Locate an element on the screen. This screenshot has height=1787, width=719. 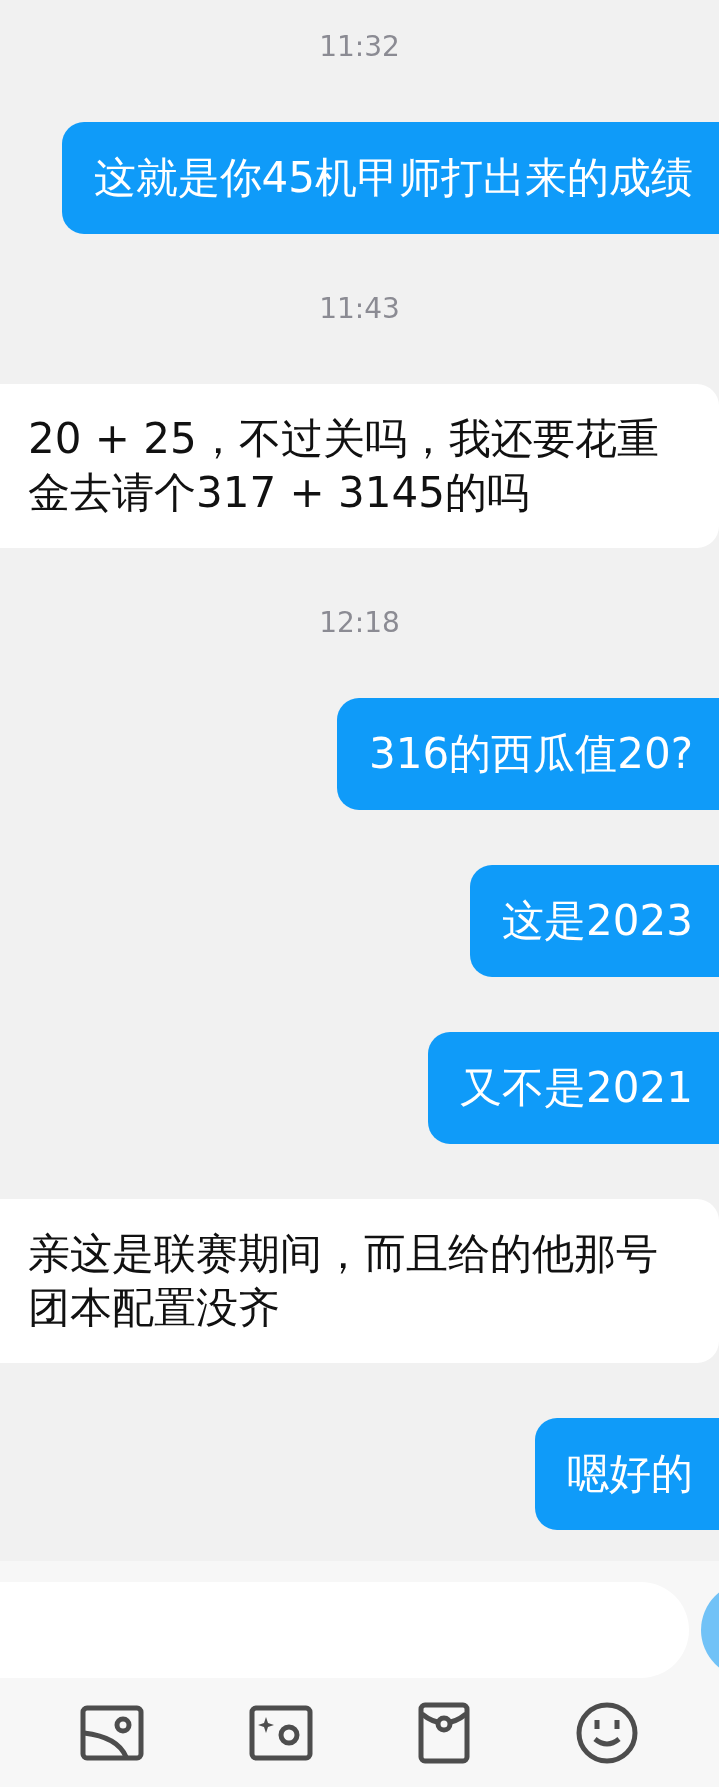
sent-message-bubble: 这就是你45机甲师打出来的成绩 is located at coordinates (390, 178).